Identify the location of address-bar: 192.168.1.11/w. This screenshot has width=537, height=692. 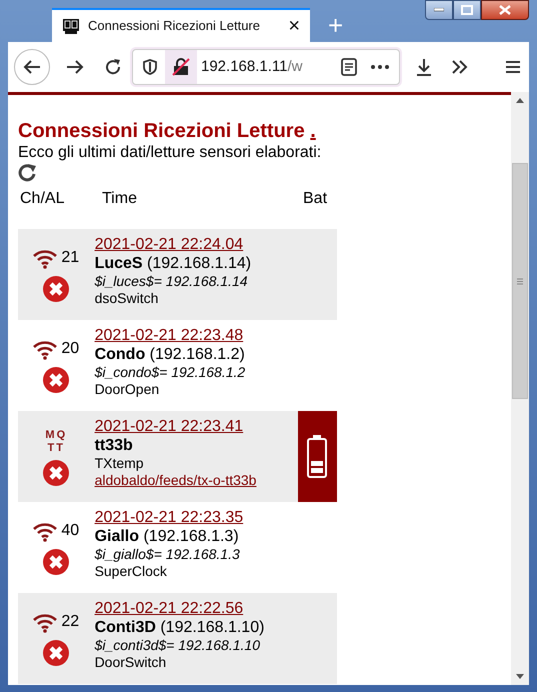
(266, 67).